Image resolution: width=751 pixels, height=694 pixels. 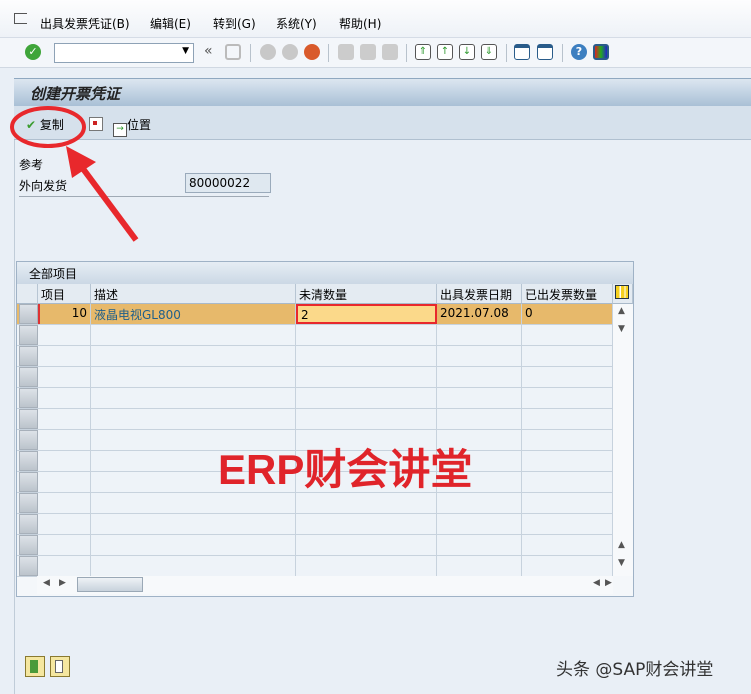 I want to click on menu-goto: 转到(G), so click(x=234, y=23).